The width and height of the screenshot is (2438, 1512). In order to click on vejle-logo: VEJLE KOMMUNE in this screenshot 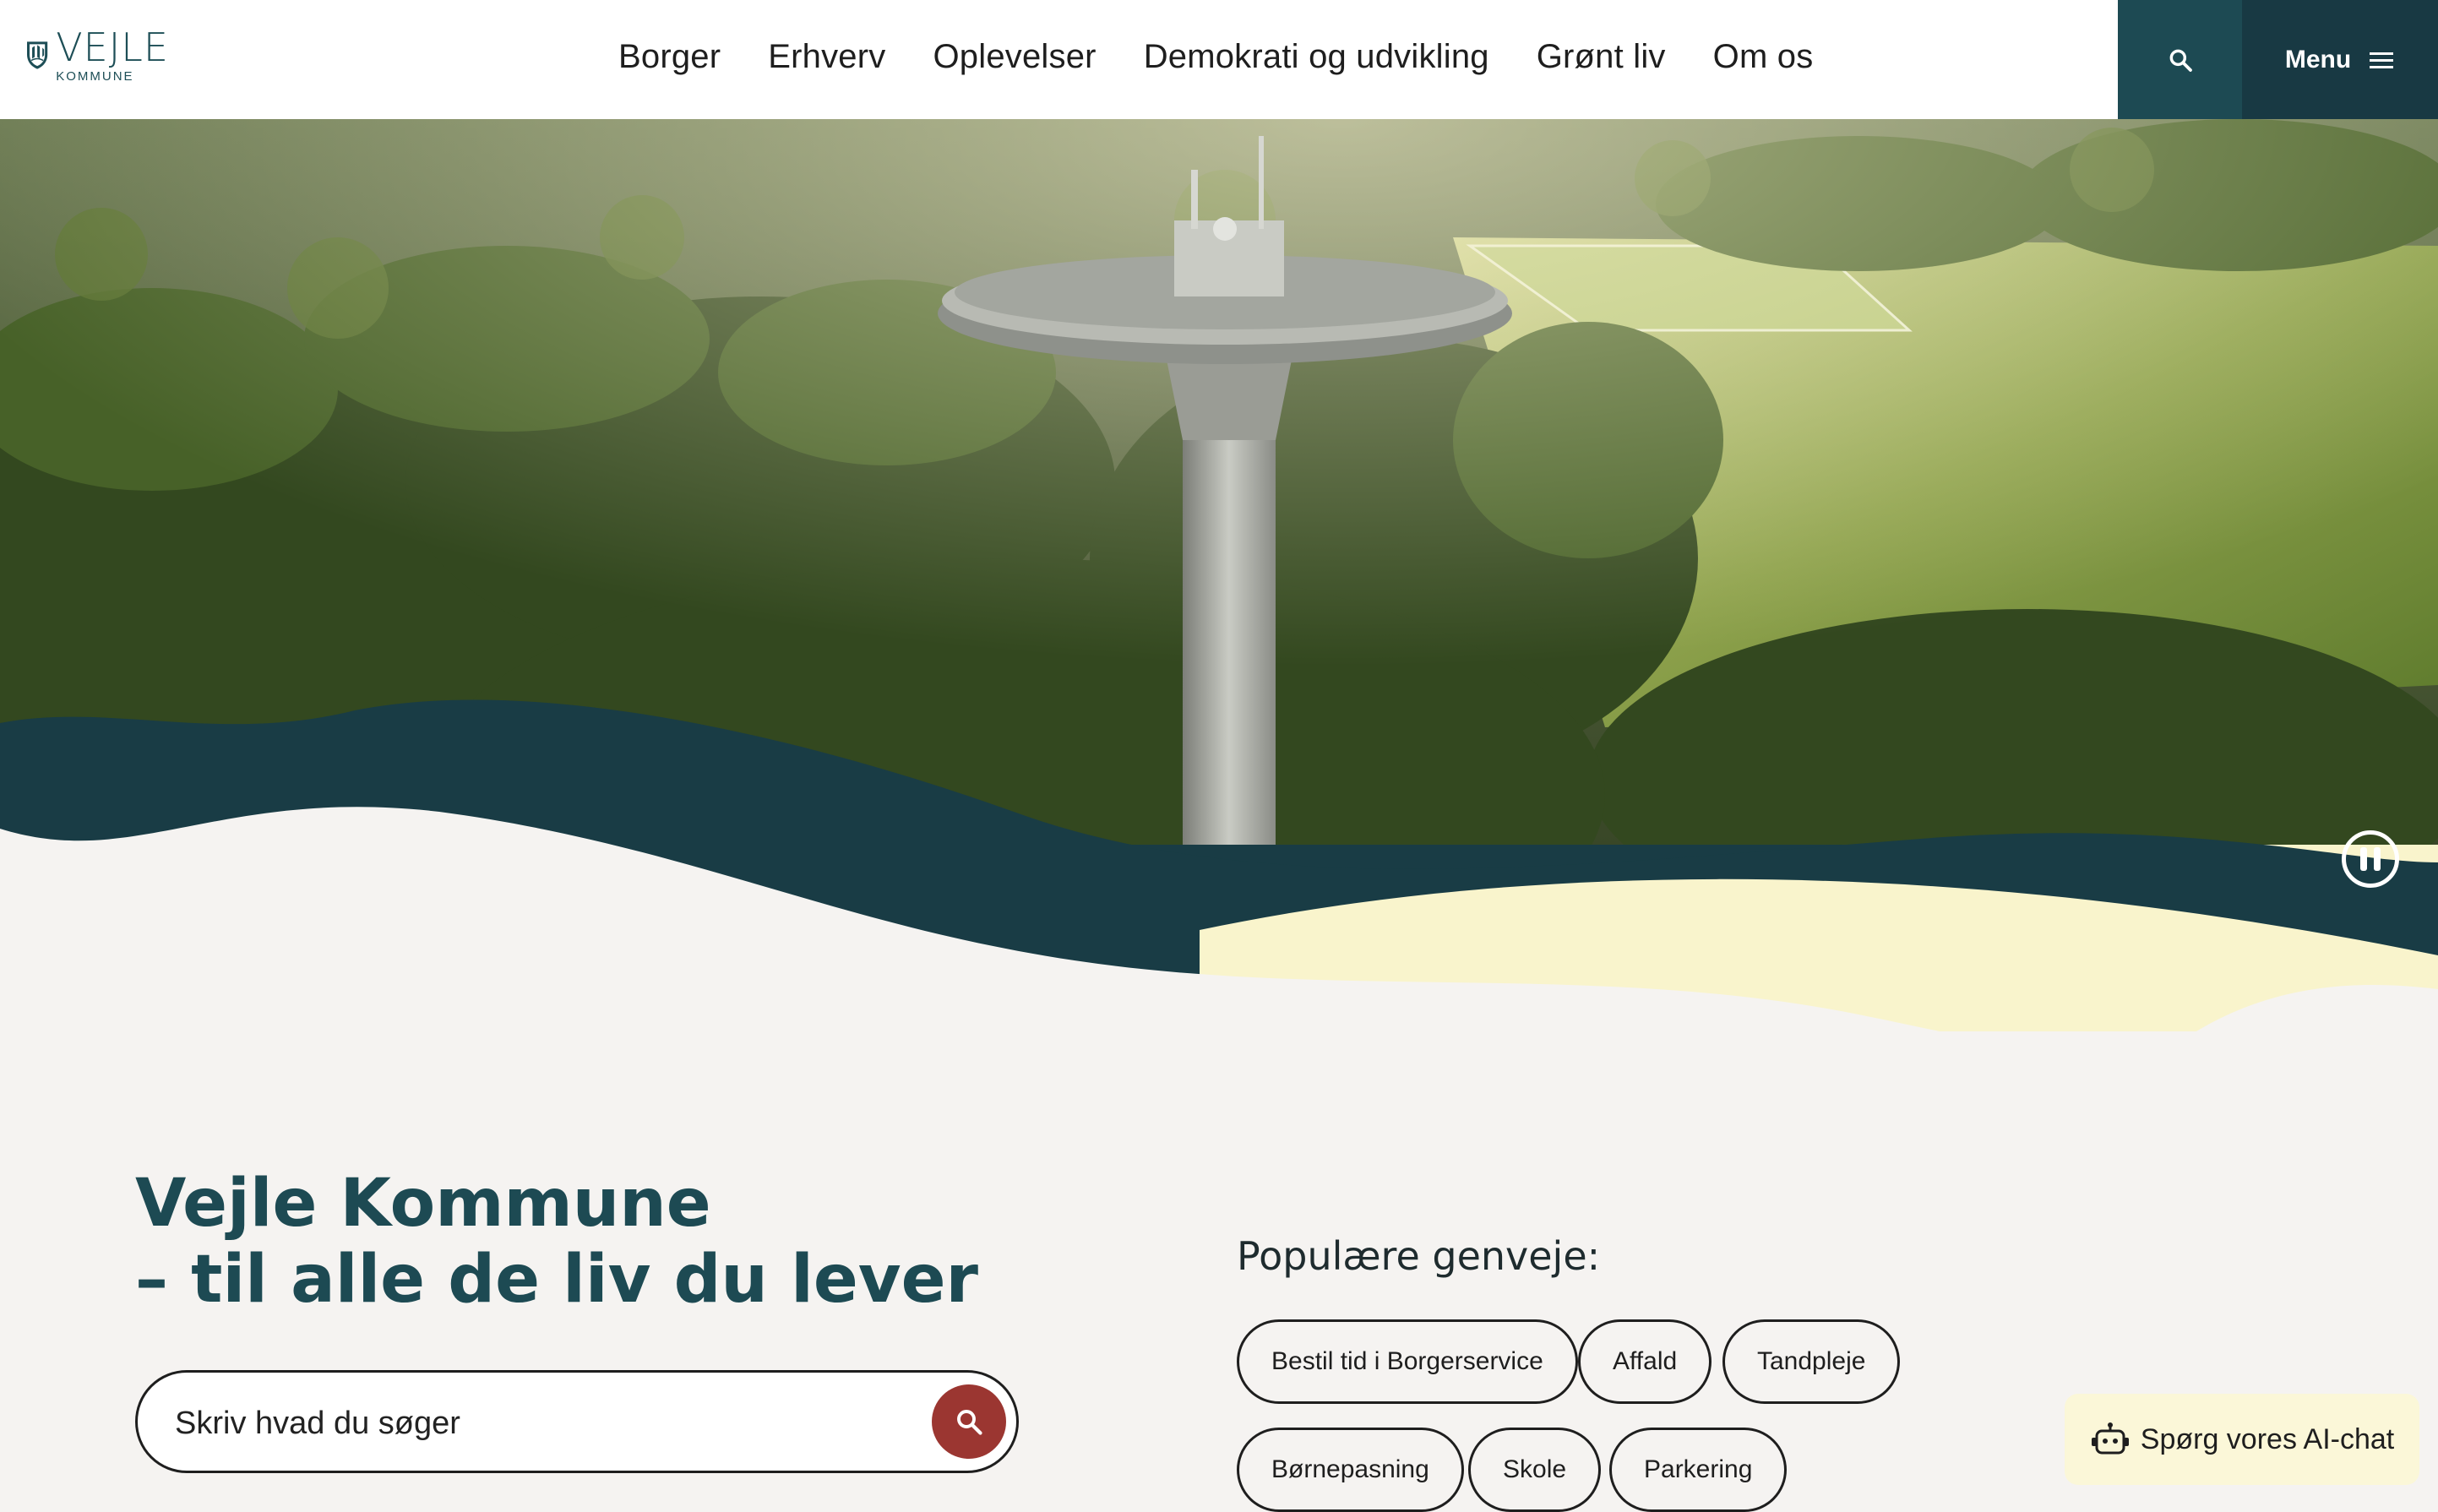, I will do `click(97, 54)`.